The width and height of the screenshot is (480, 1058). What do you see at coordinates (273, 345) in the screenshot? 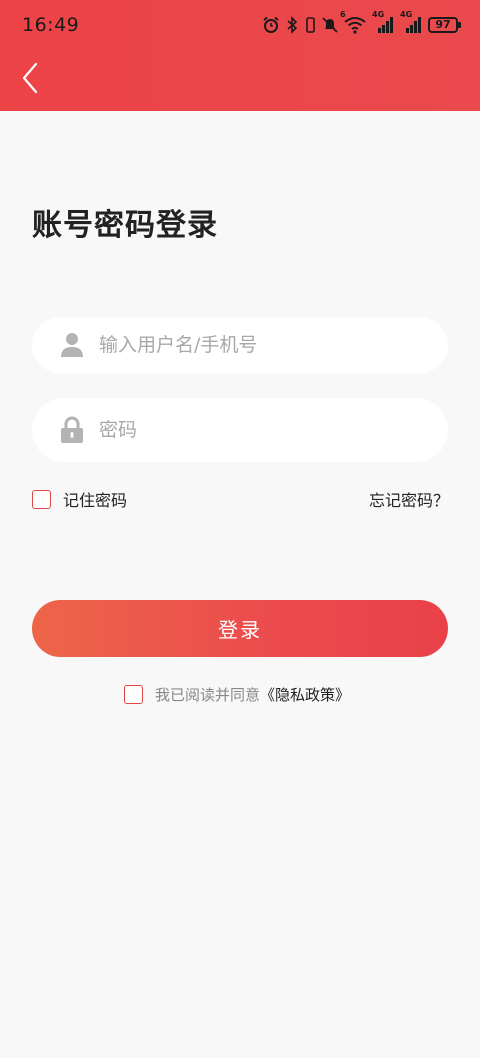
I see `username-input` at bounding box center [273, 345].